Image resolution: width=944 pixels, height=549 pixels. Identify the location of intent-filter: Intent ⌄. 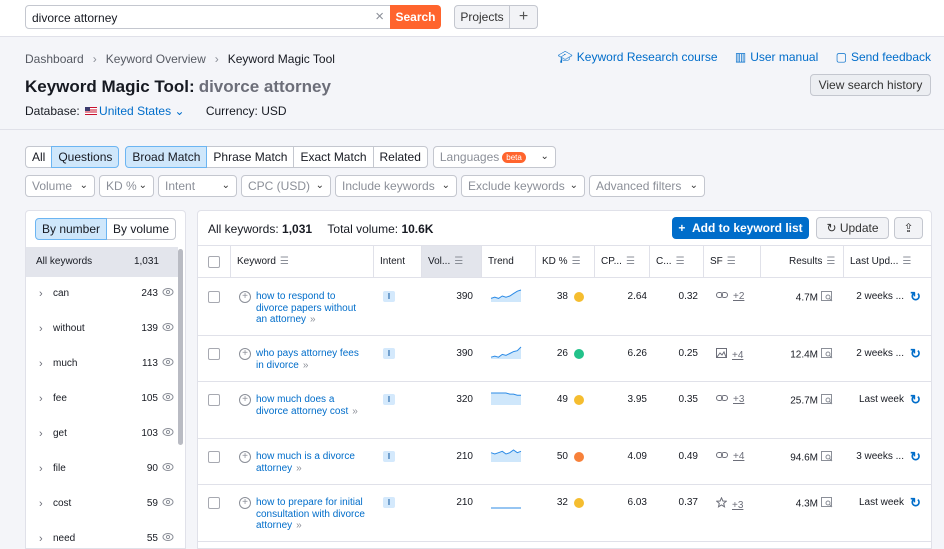
(197, 186).